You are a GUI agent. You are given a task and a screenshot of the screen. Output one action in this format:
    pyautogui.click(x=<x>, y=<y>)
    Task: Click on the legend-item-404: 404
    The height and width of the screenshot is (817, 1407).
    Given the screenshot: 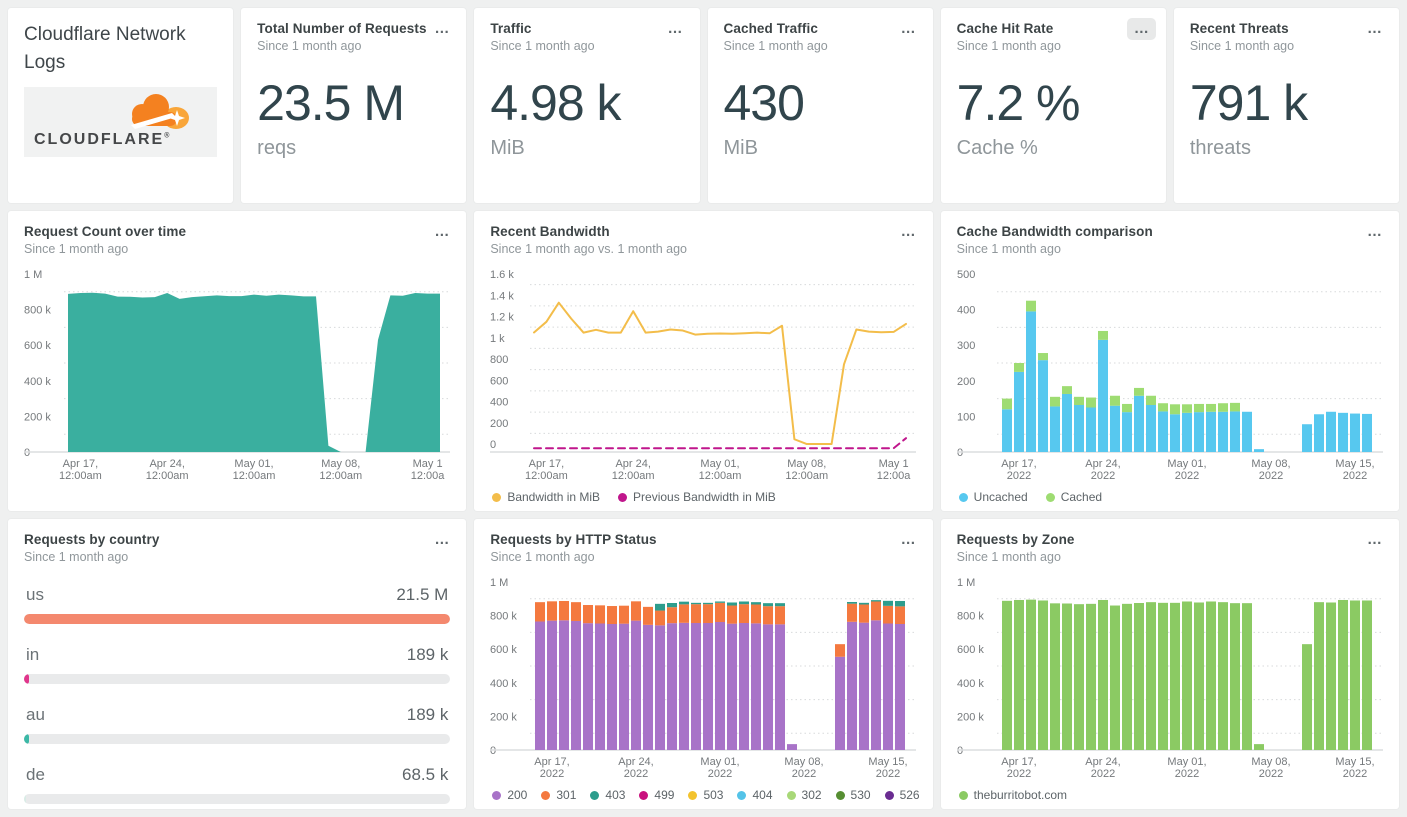 What is the action you would take?
    pyautogui.click(x=755, y=795)
    